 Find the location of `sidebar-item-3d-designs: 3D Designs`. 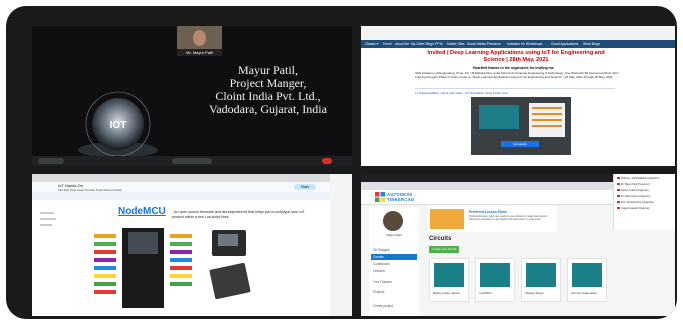

sidebar-item-3d-designs: 3D Designs is located at coordinates (394, 250).